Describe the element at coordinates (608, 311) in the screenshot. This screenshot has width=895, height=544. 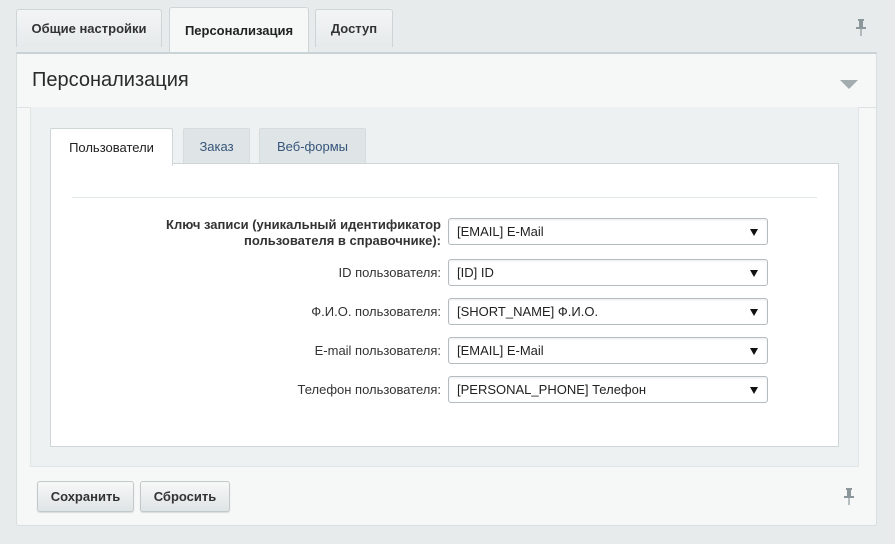
I see `fullname-select: [SHORT_NAME] Ф.И.О.` at that location.